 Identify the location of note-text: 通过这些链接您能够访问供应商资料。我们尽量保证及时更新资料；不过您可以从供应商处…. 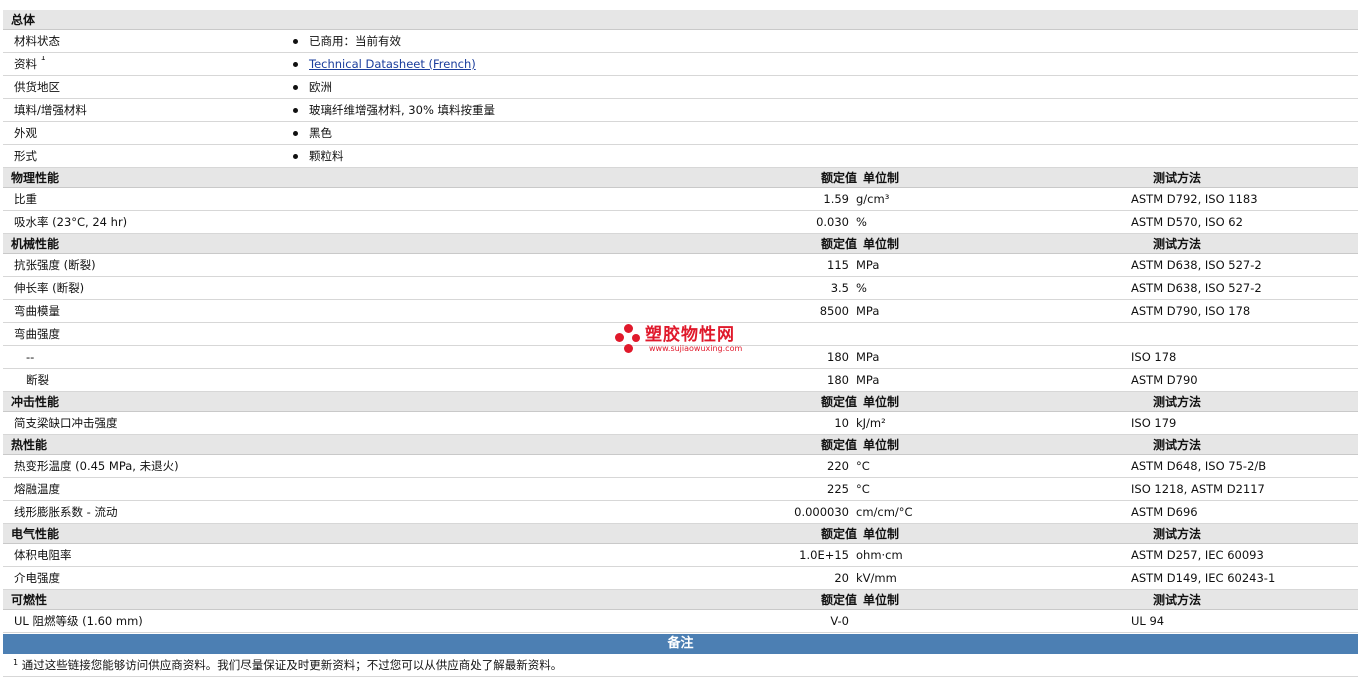
(292, 665).